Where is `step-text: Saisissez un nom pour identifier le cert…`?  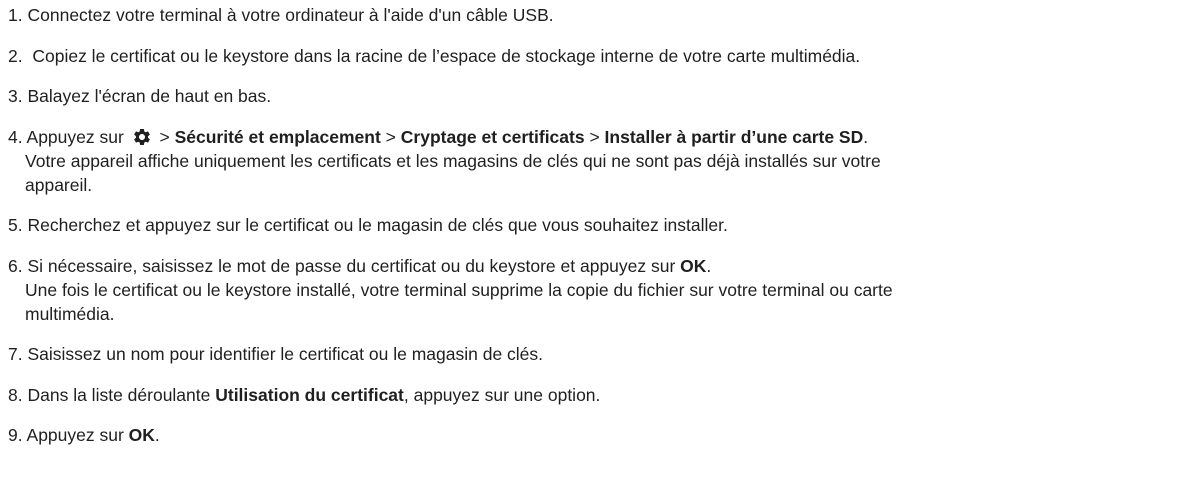 step-text: Saisissez un nom pour identifier le cert… is located at coordinates (285, 354).